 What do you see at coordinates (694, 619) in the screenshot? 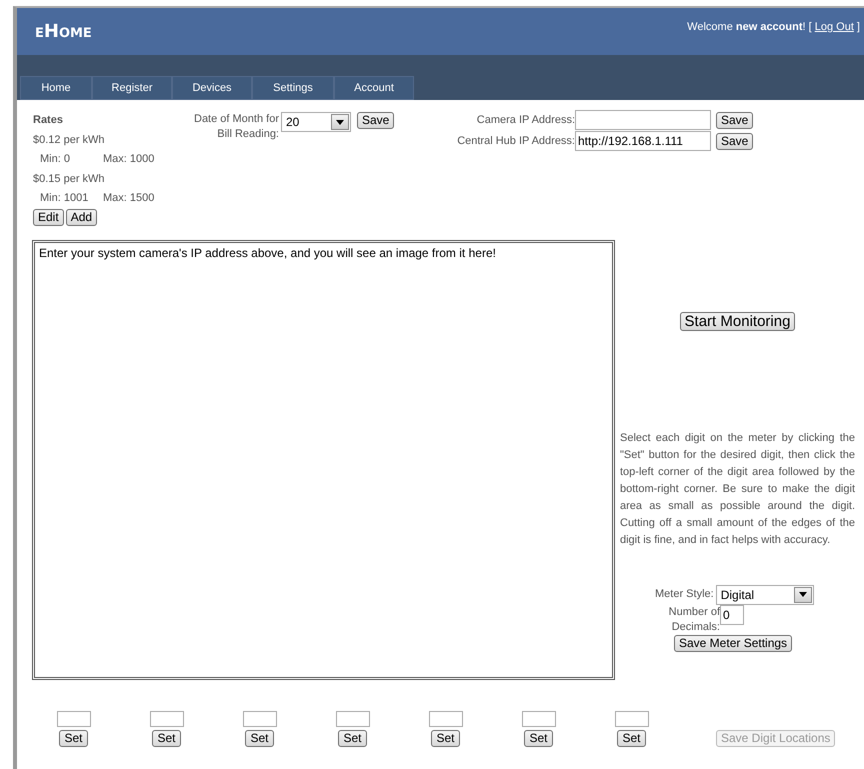
I see `decimals-label: Number of Decimals:` at bounding box center [694, 619].